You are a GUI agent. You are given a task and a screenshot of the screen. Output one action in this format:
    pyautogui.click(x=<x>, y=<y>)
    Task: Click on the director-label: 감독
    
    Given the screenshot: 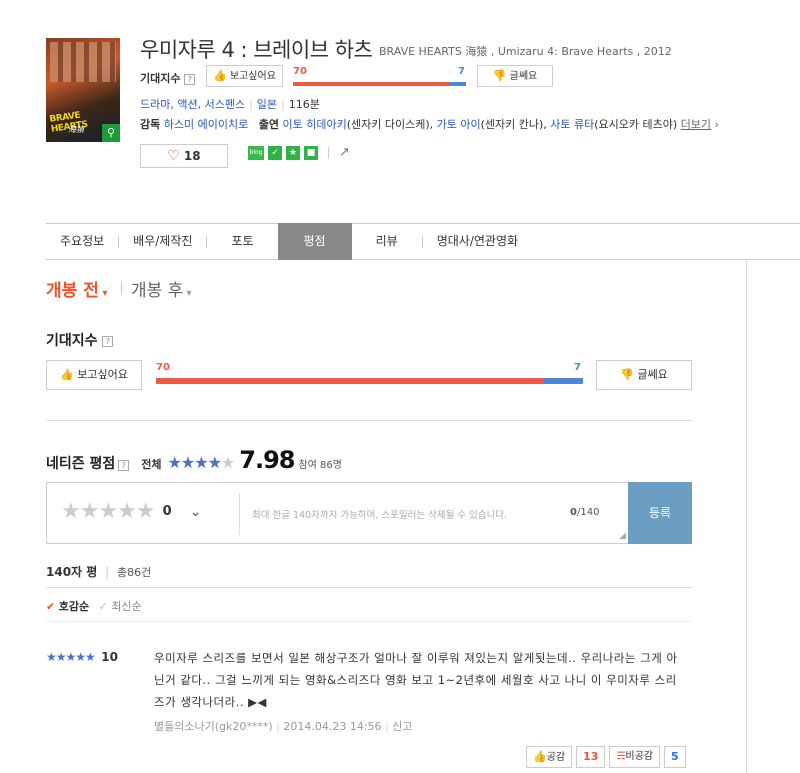 What is the action you would take?
    pyautogui.click(x=150, y=124)
    